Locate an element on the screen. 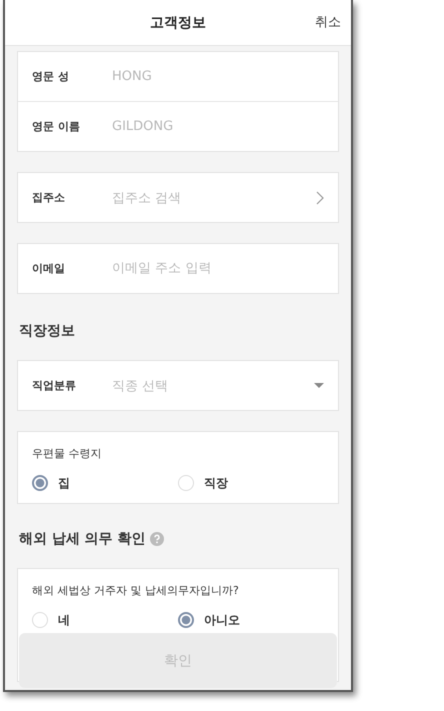  input-field: HONG is located at coordinates (218, 76).